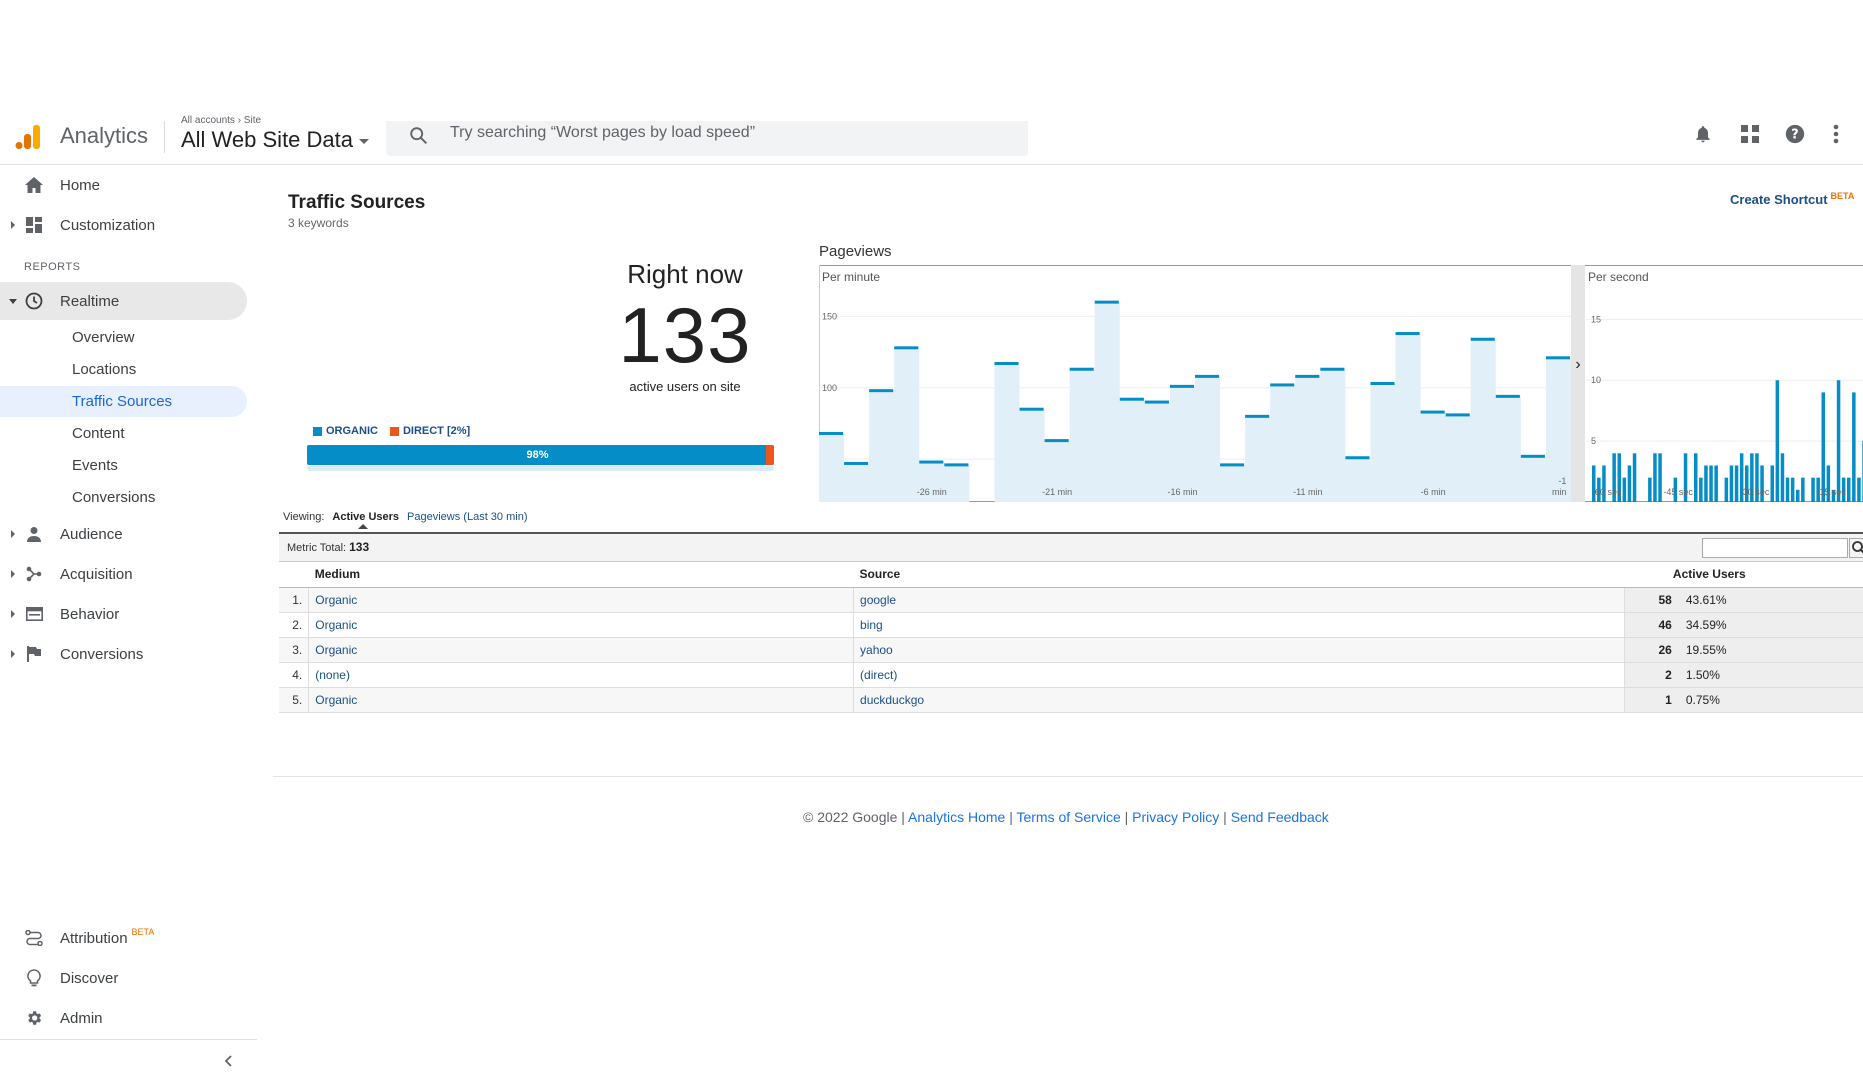 Image resolution: width=1863 pixels, height=1073 pixels. I want to click on x-tick-label: -1, so click(1562, 481).